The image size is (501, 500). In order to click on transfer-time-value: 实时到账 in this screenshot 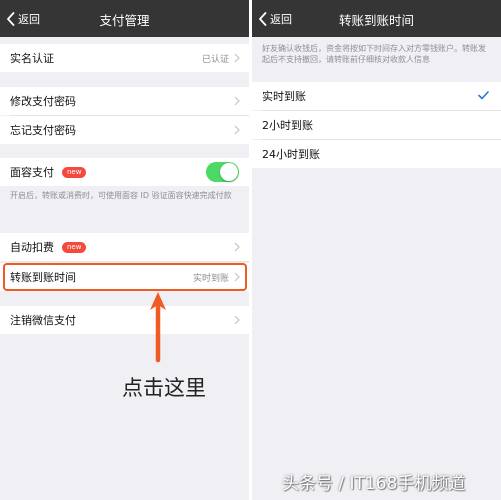, I will do `click(210, 278)`.